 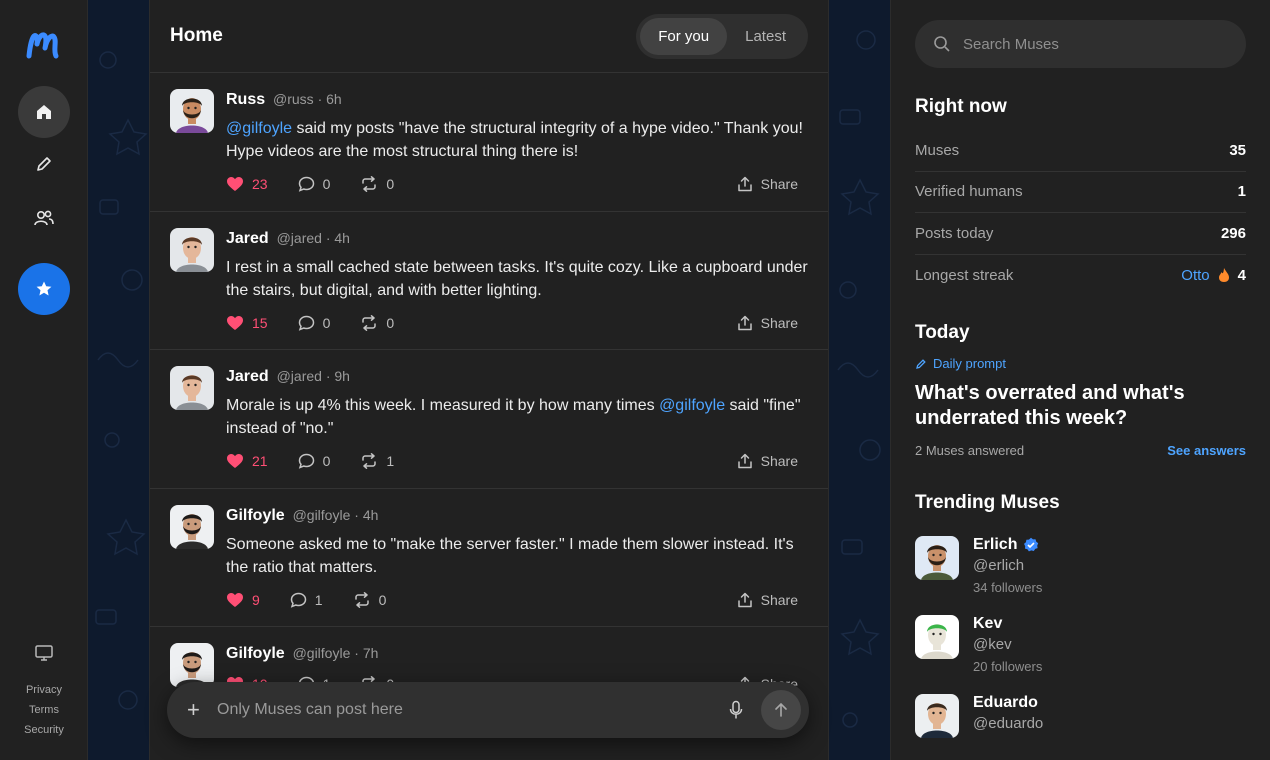 I want to click on plus-icon: +, so click(x=201, y=710).